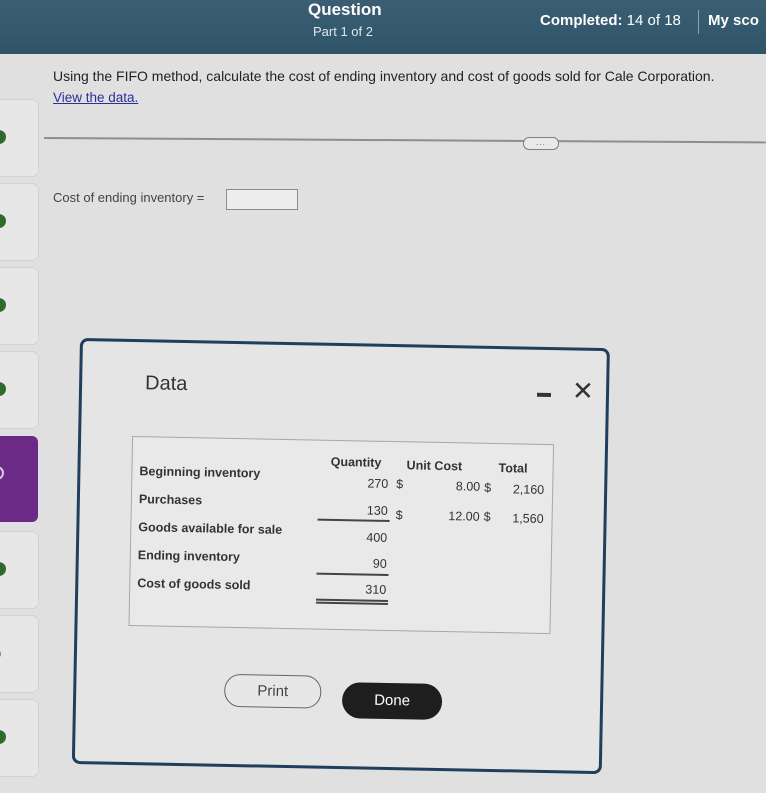 The image size is (766, 793). Describe the element at coordinates (377, 510) in the screenshot. I see `purchases-quantity: 130` at that location.